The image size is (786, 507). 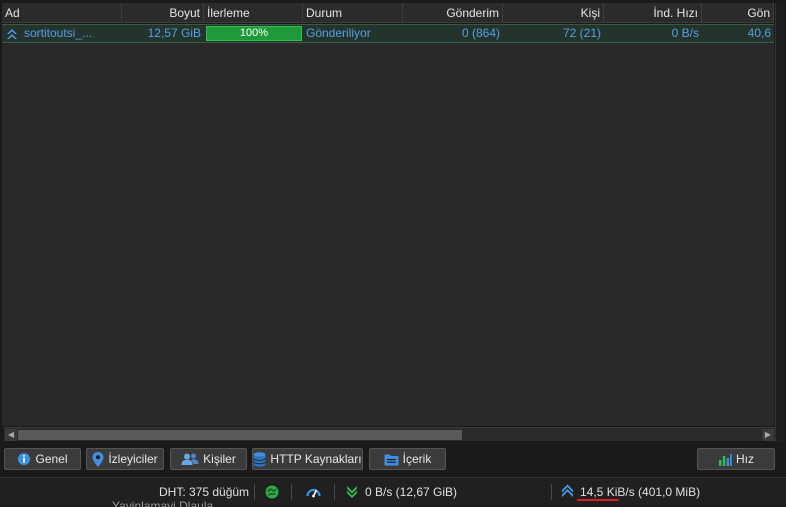 What do you see at coordinates (669, 492) in the screenshot?
I see `upload-total: (401,0 MiB)` at bounding box center [669, 492].